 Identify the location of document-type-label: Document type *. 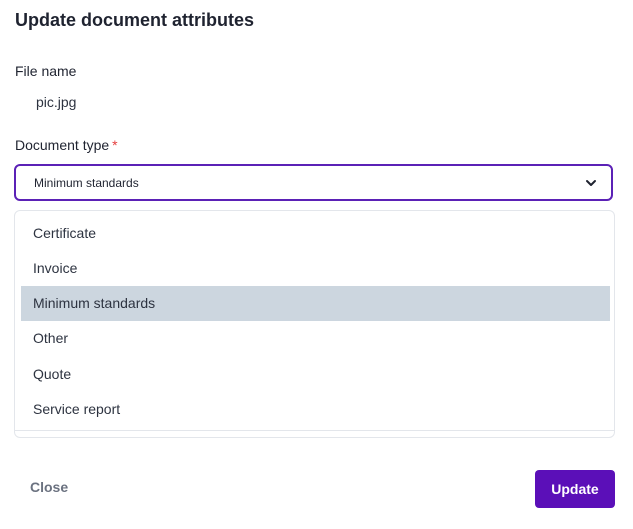
(66, 145).